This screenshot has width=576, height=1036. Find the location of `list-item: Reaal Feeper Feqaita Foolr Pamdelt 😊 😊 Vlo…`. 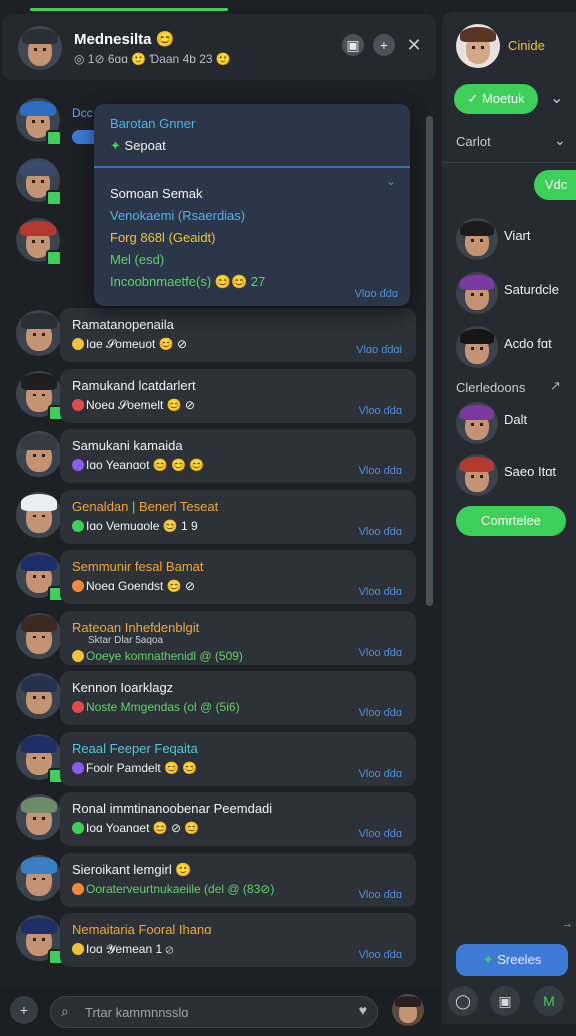

list-item: Reaal Feeper Feqaita Foolr Pamdelt 😊 😊 Vlo… is located at coordinates (238, 758).